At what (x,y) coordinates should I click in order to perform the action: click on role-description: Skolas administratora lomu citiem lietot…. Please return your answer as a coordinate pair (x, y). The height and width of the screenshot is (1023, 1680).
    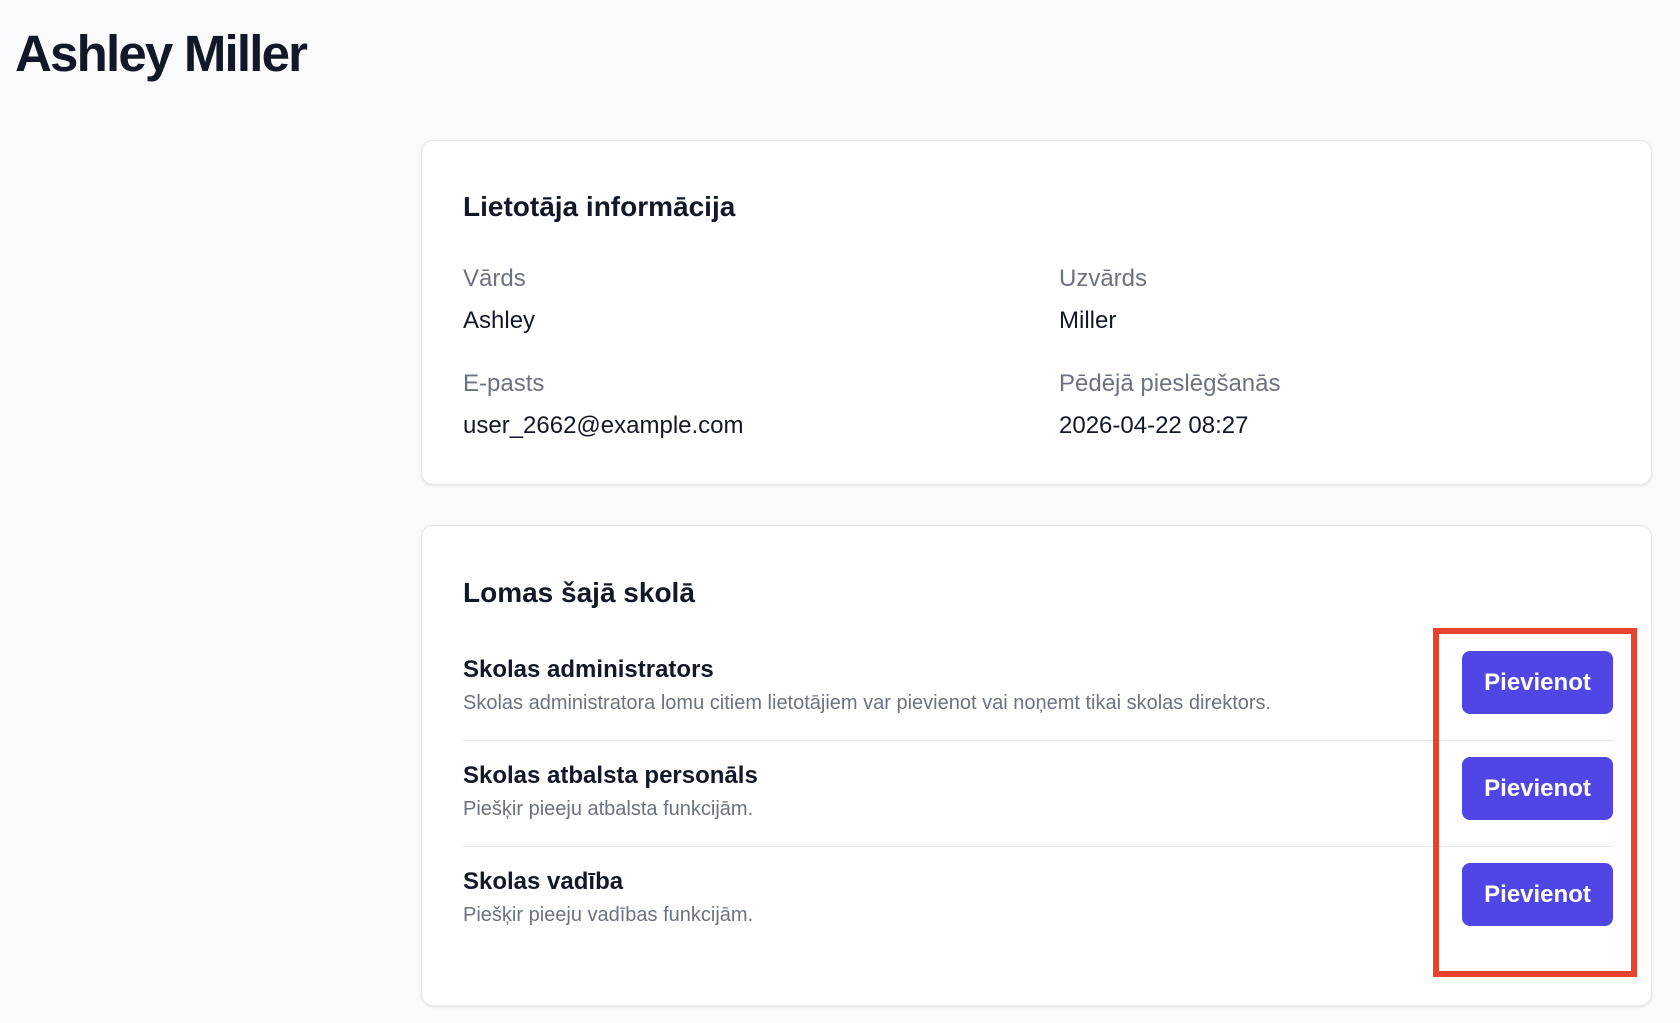
    Looking at the image, I should click on (867, 703).